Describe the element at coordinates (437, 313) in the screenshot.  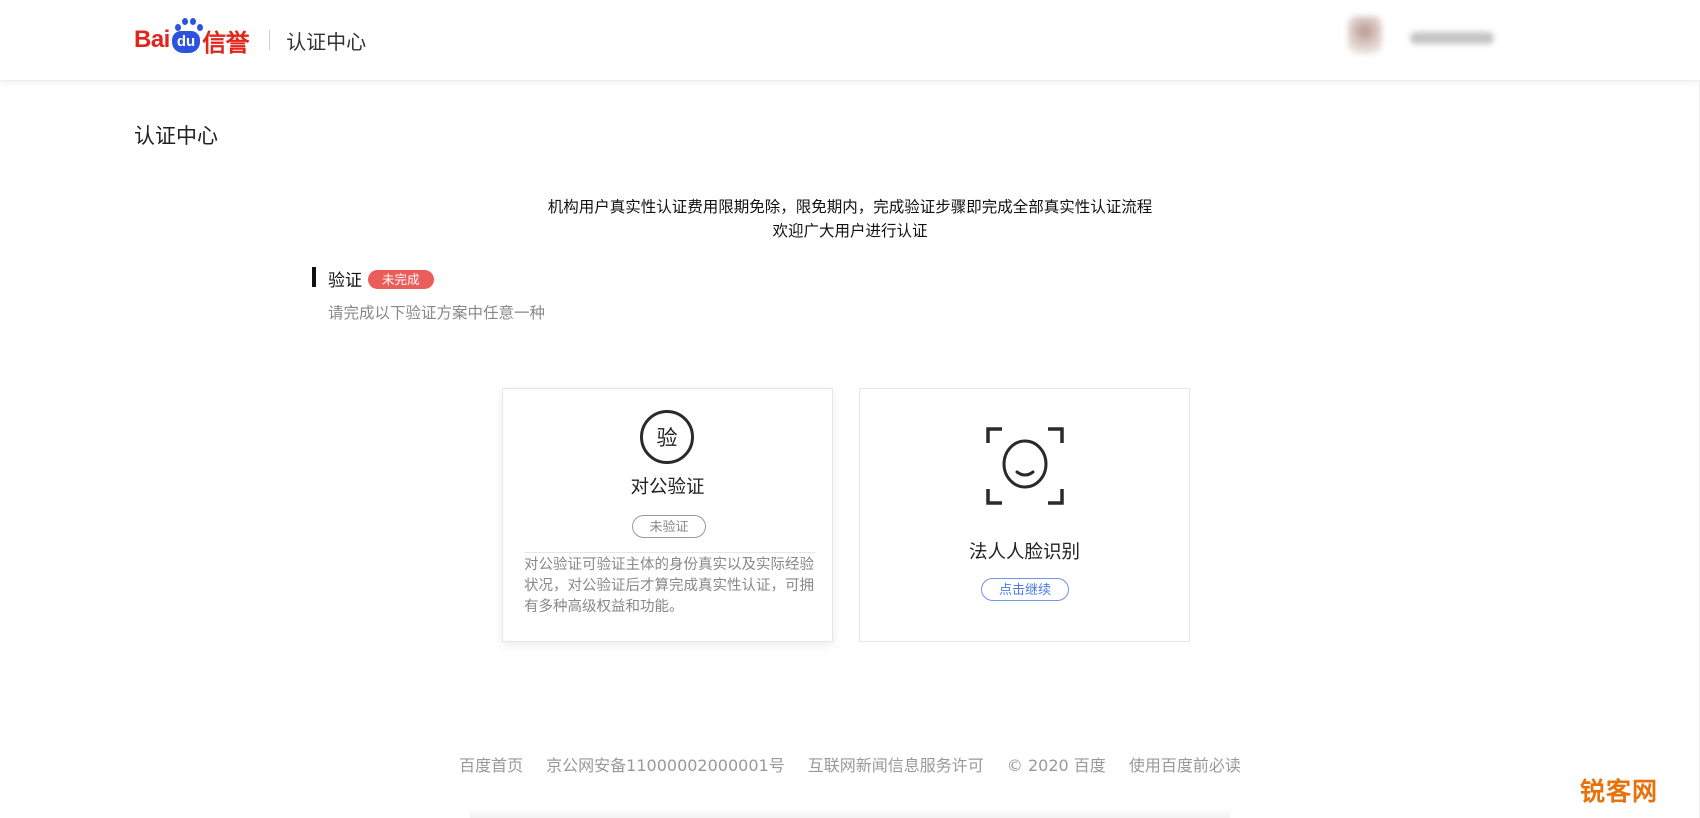
I see `section-subtitle: 请完成以下验证方案中任意一种` at that location.